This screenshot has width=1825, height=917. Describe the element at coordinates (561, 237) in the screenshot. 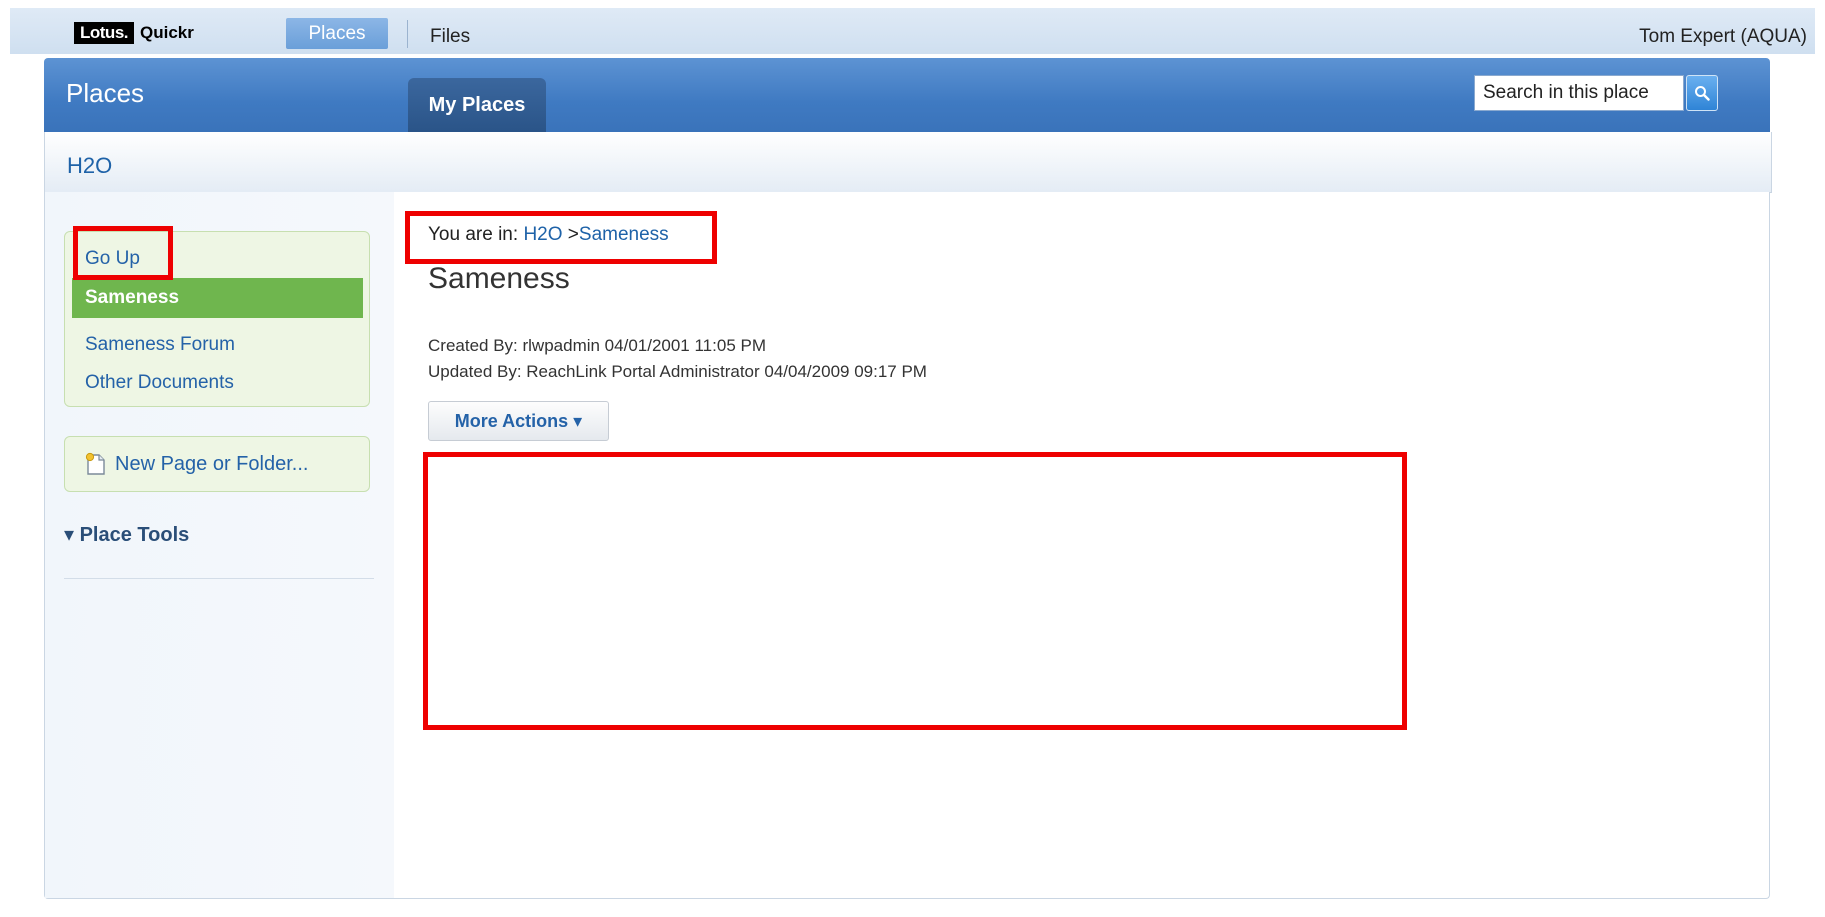

I see `highlight-breadcrumb` at that location.